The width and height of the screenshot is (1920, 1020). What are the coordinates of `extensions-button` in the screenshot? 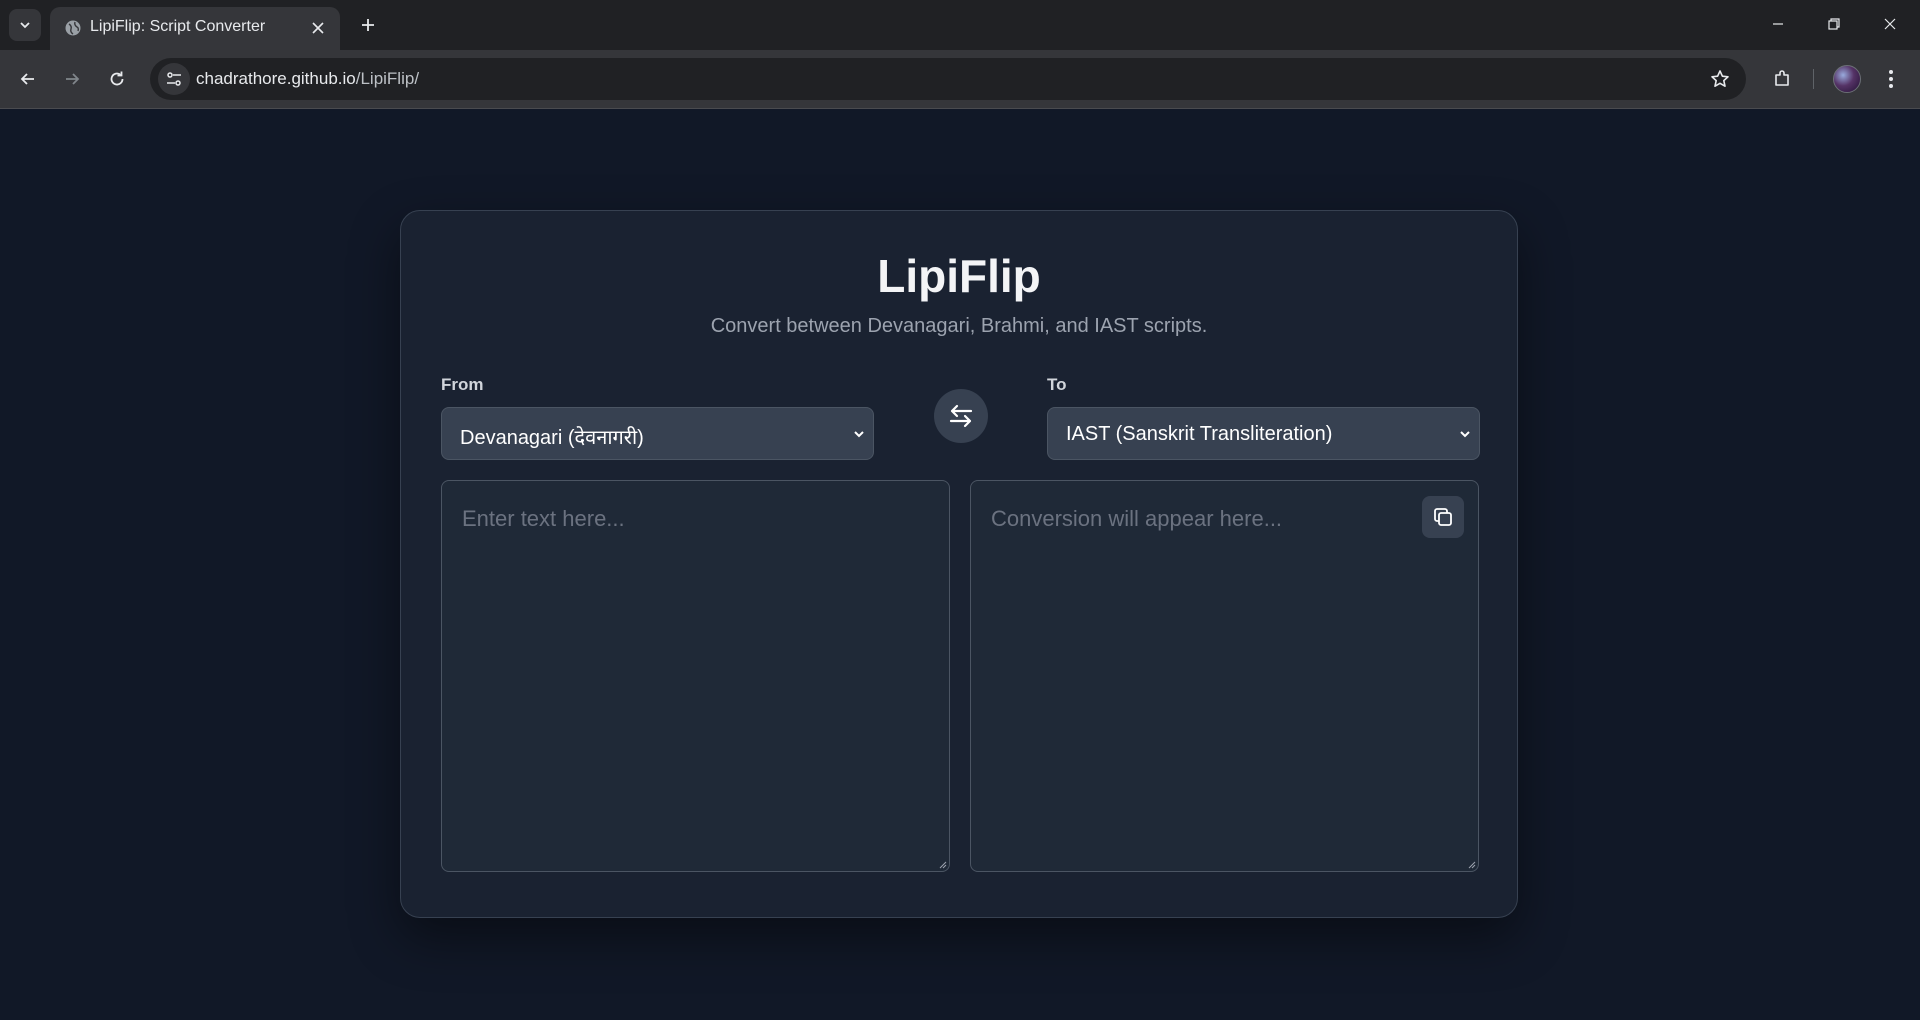 It's located at (1782, 79).